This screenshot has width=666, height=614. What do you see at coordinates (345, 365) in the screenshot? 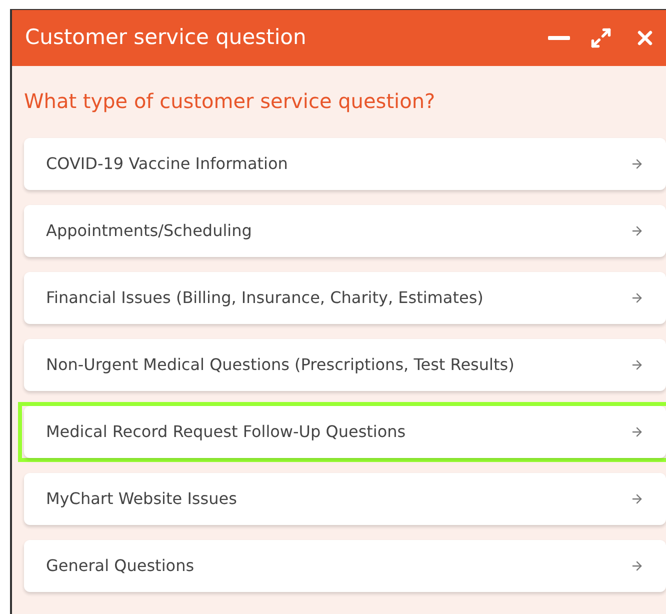
I see `option-button: Non-Urgent Medical Questions (Prescriptions, Test Results)` at bounding box center [345, 365].